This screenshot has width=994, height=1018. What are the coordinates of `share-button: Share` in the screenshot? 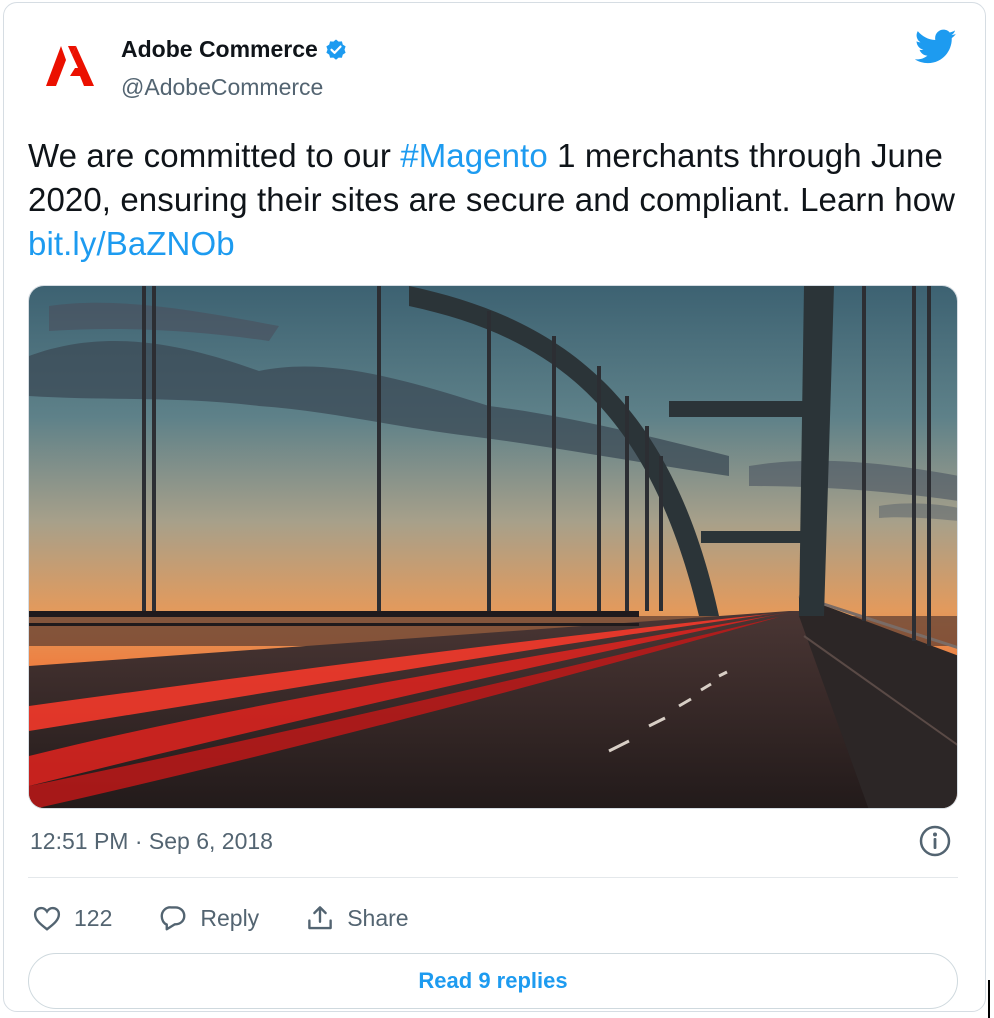 It's located at (357, 918).